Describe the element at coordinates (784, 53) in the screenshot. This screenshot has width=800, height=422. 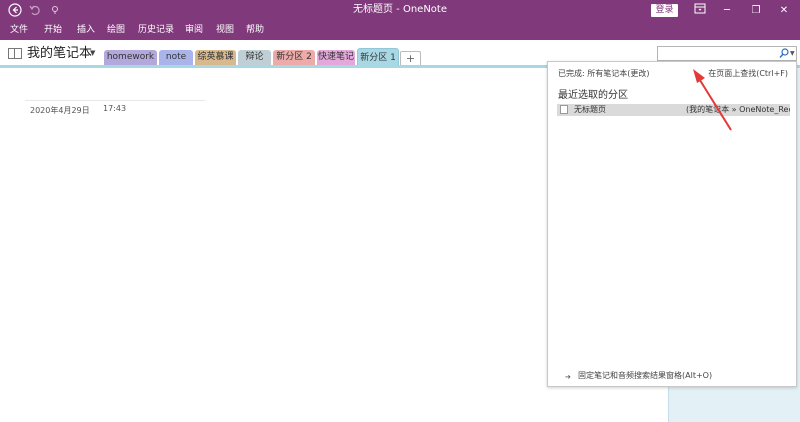
I see `search-icon` at that location.